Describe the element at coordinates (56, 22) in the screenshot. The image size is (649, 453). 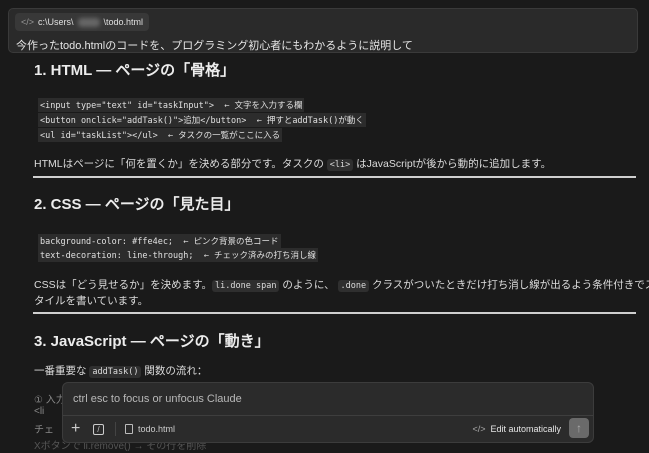
I see `file-path-prefix: c:\Users\` at that location.